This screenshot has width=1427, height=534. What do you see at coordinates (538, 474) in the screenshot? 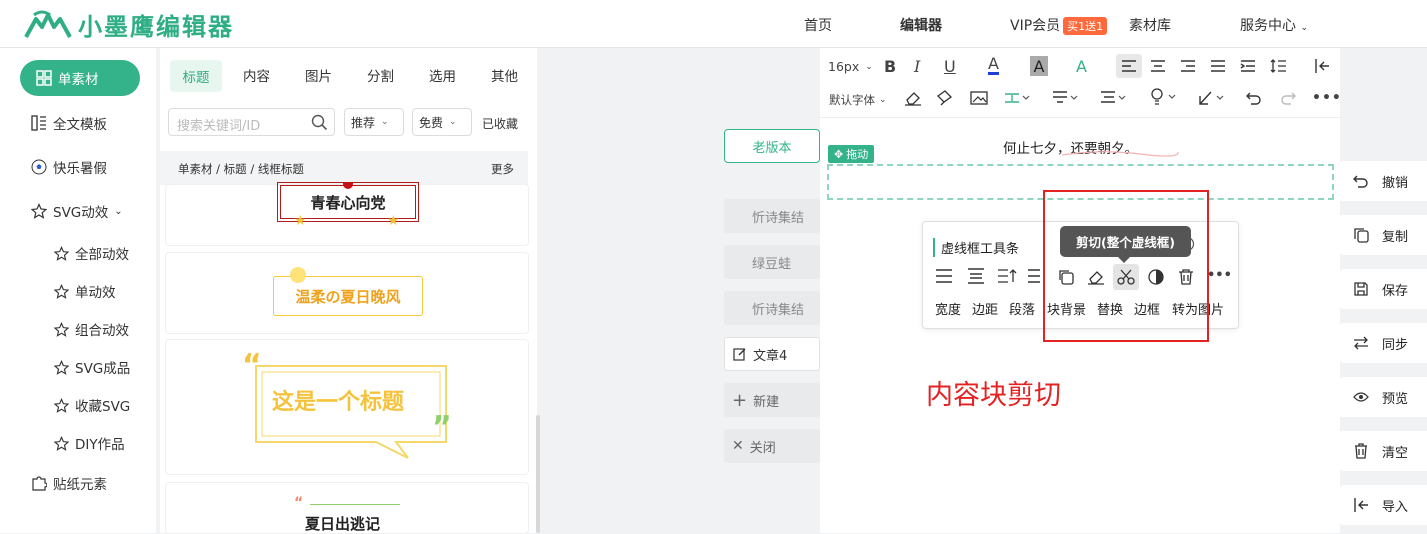
I see `panel-scrollbar` at bounding box center [538, 474].